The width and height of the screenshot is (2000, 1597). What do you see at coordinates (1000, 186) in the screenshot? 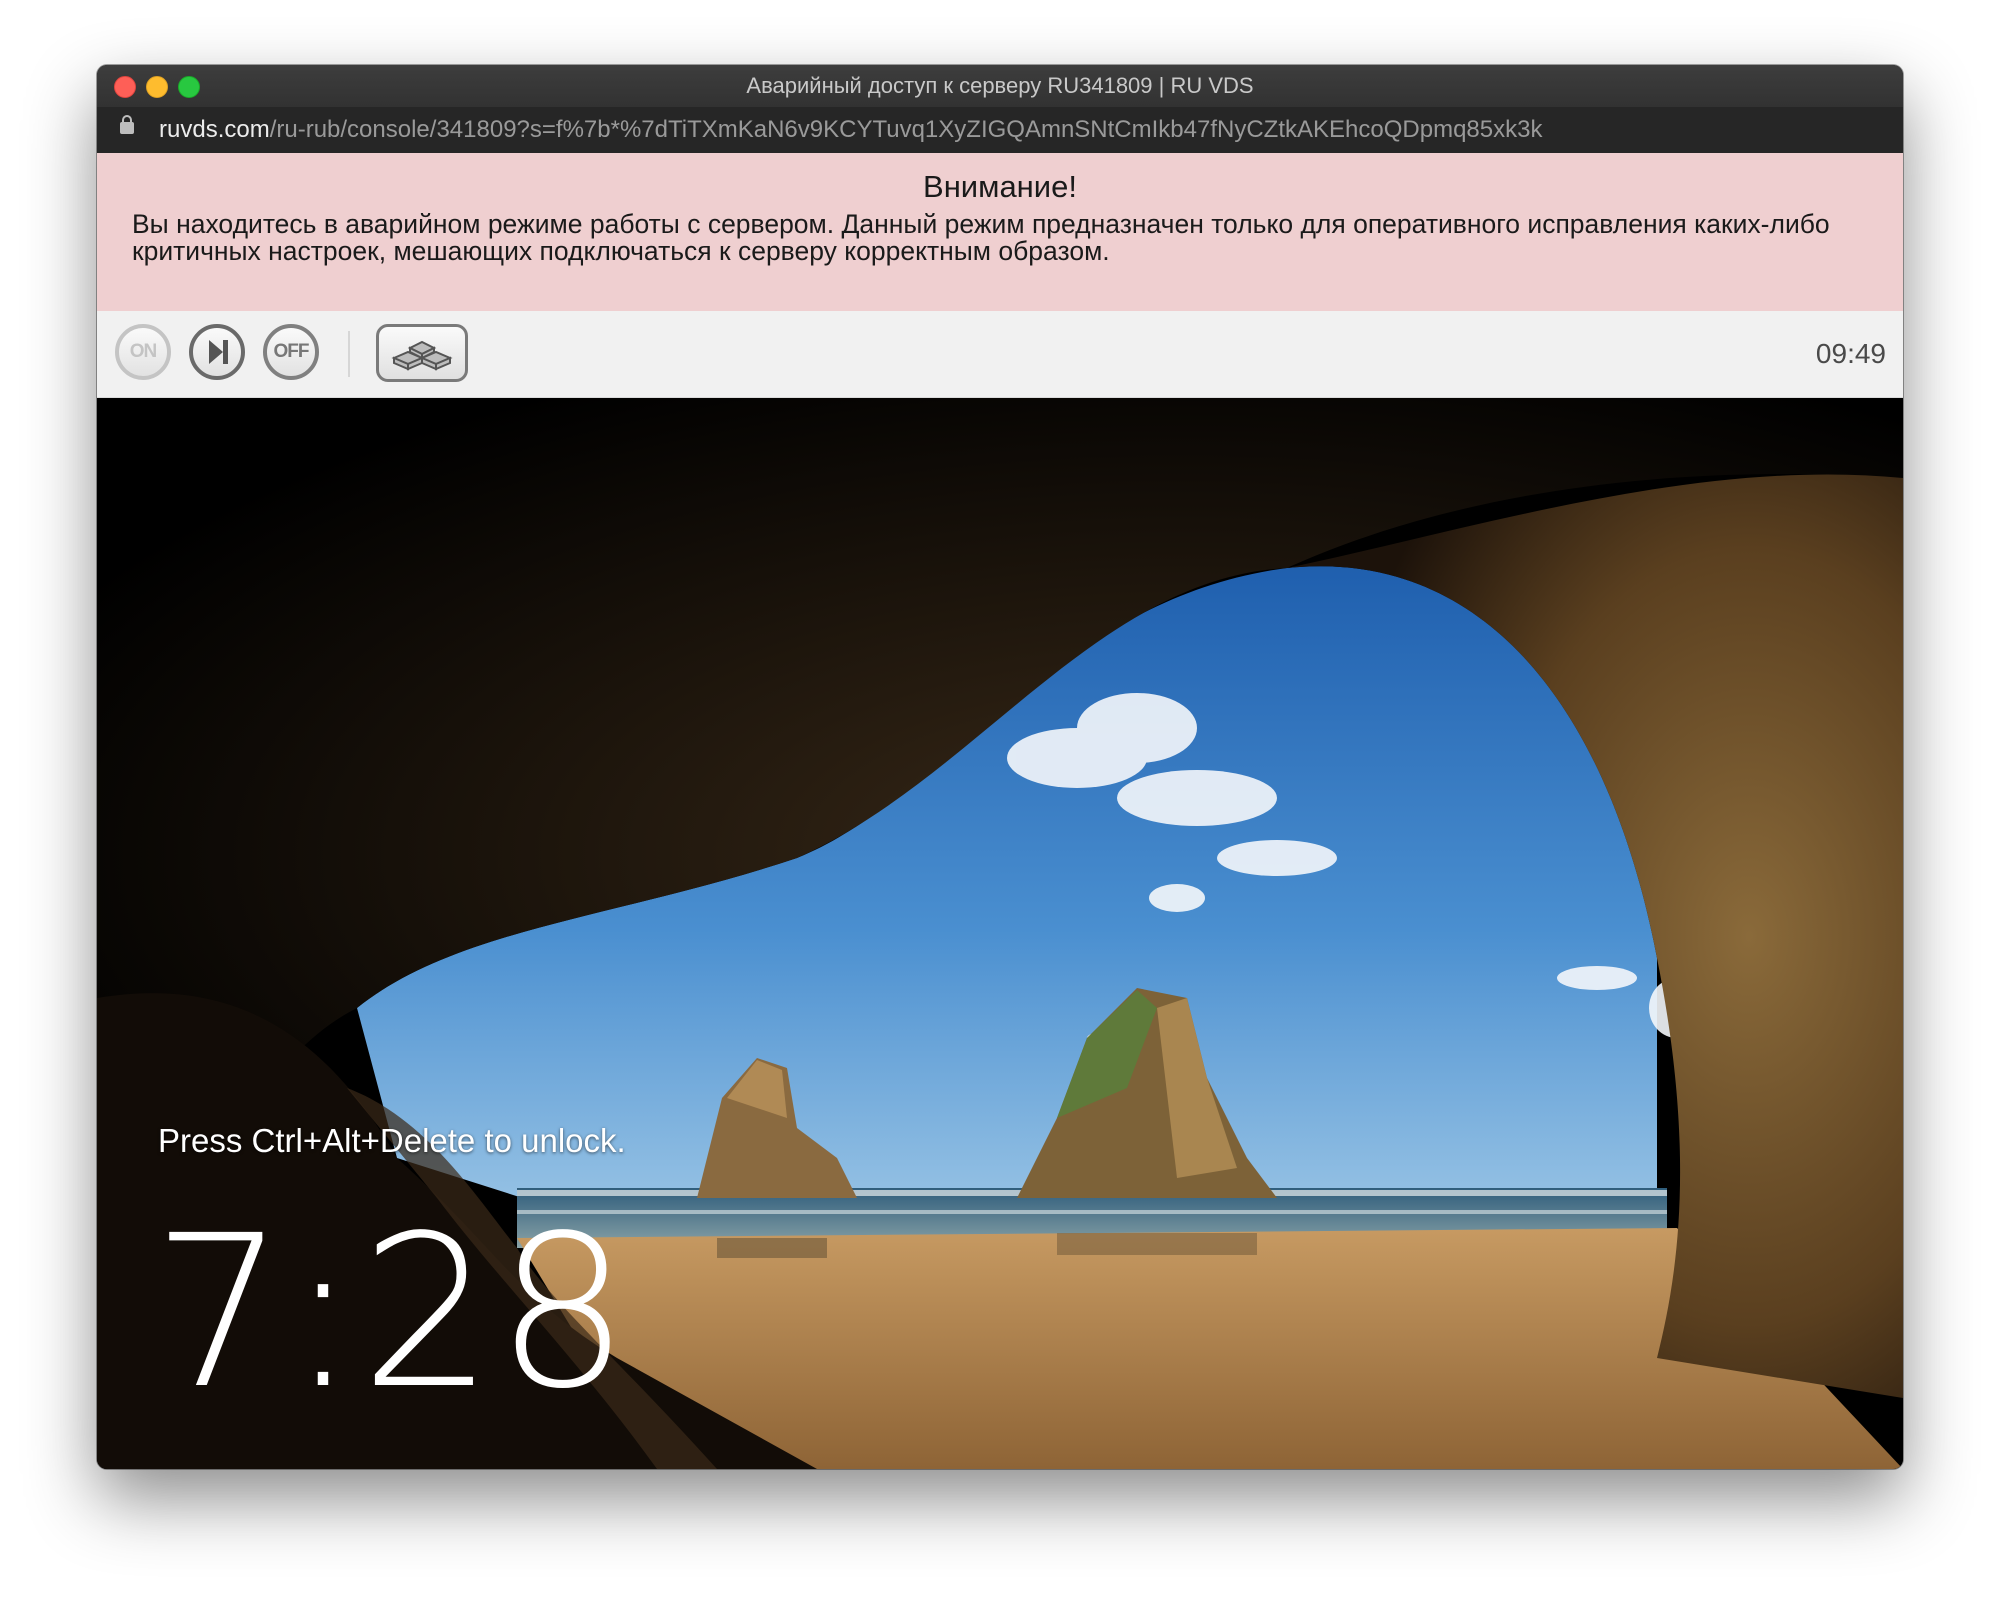
I see `warning-title: Внимание!` at bounding box center [1000, 186].